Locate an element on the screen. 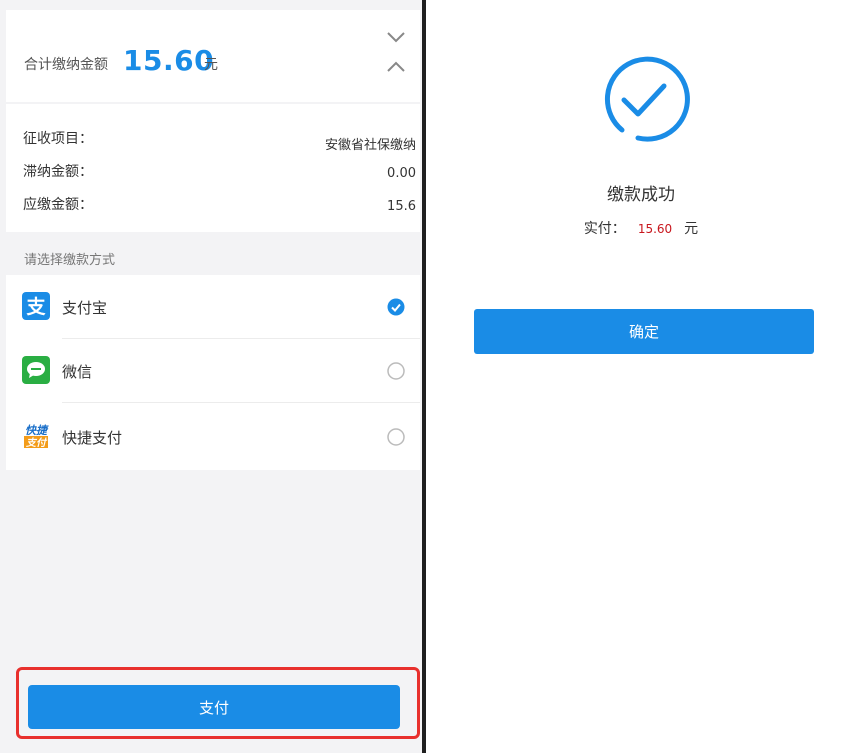 The height and width of the screenshot is (753, 856). total-amount: 15.60 is located at coordinates (169, 60).